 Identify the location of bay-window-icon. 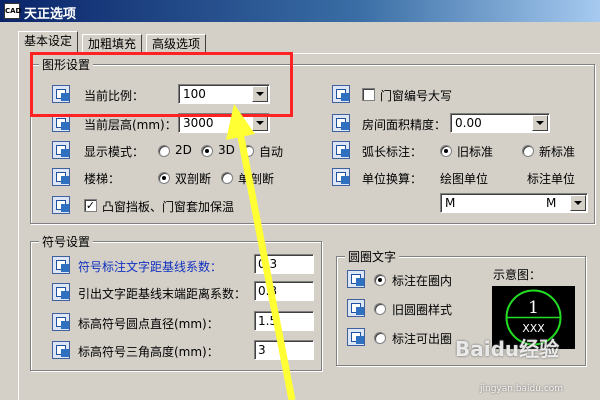
(61, 205).